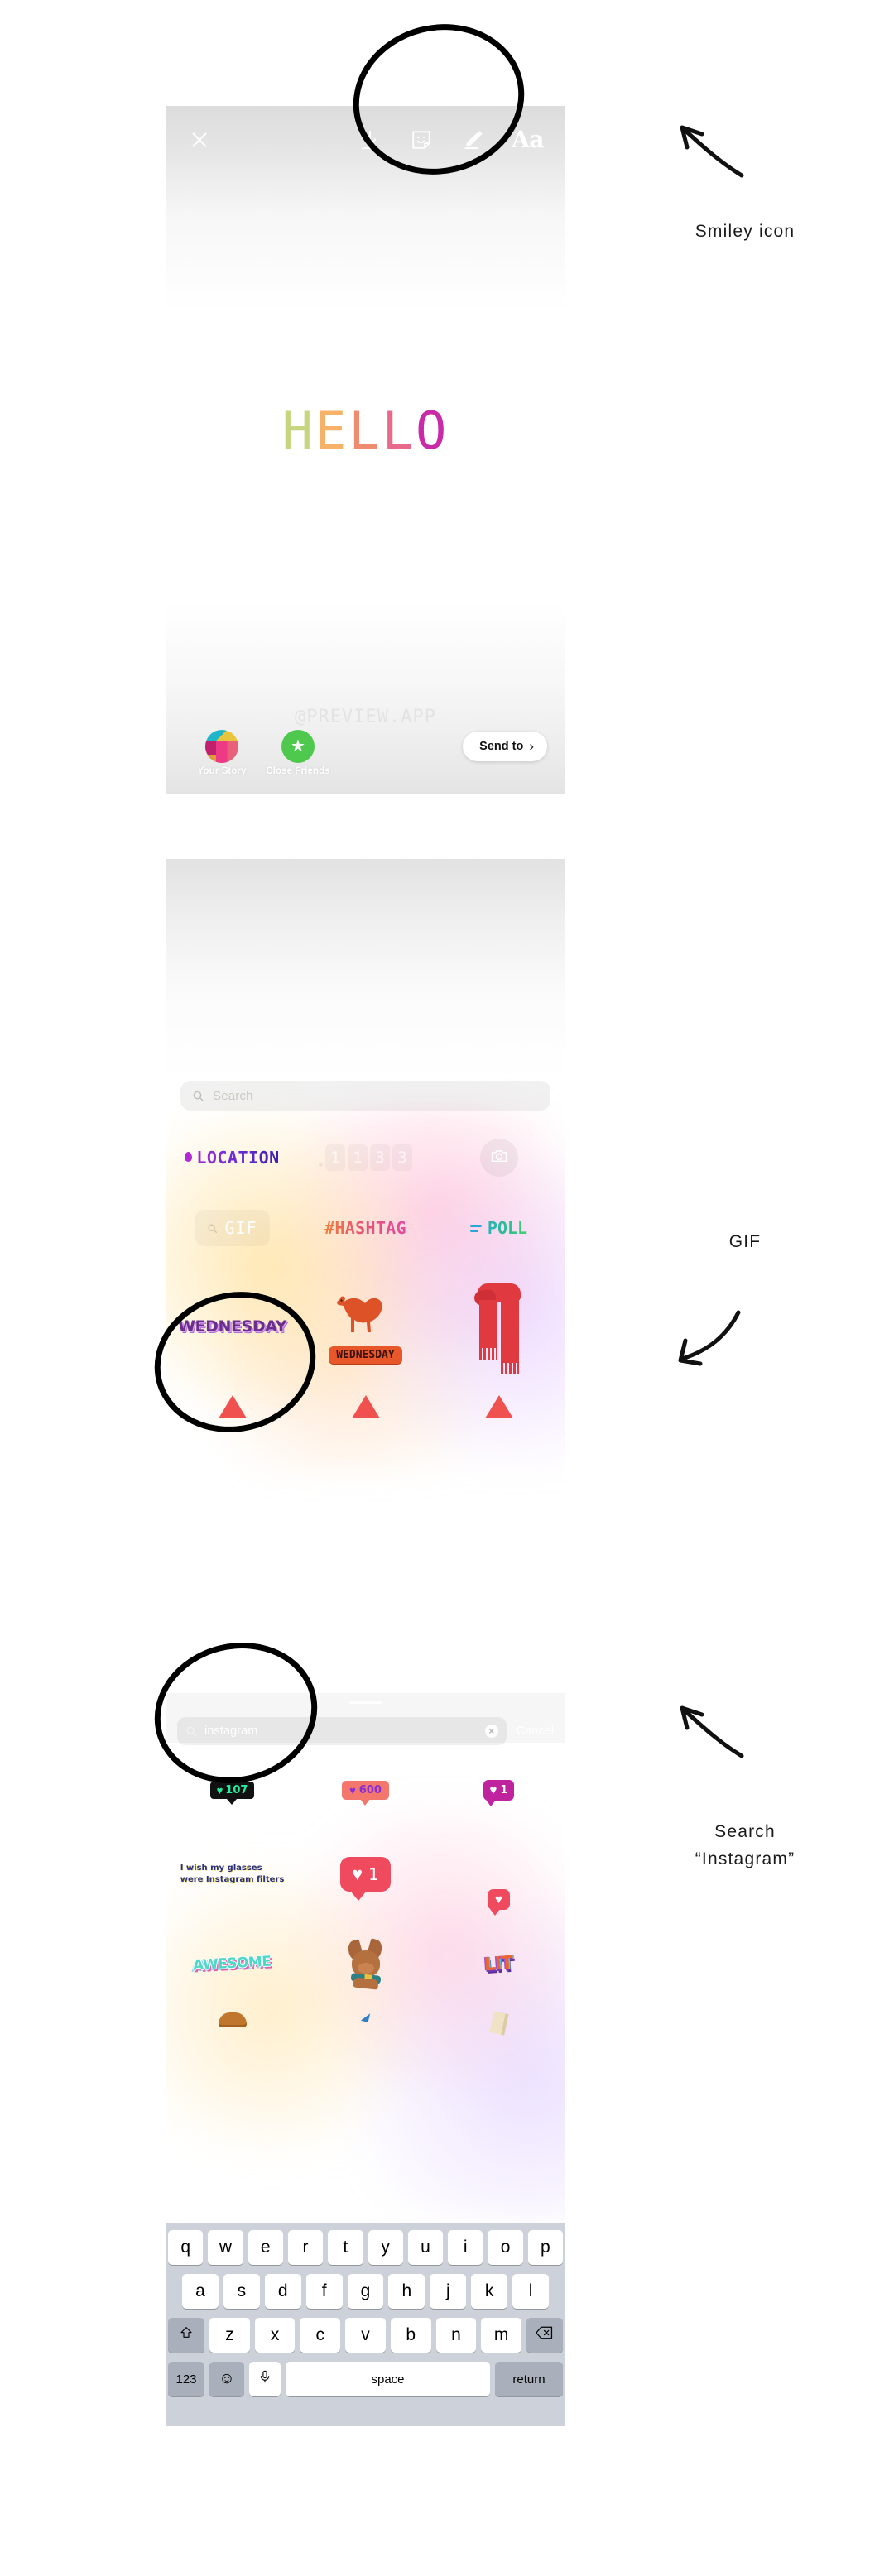 The width and height of the screenshot is (894, 2576). I want to click on sticker-row-2: GIF #HASHTAG POLL, so click(365, 1228).